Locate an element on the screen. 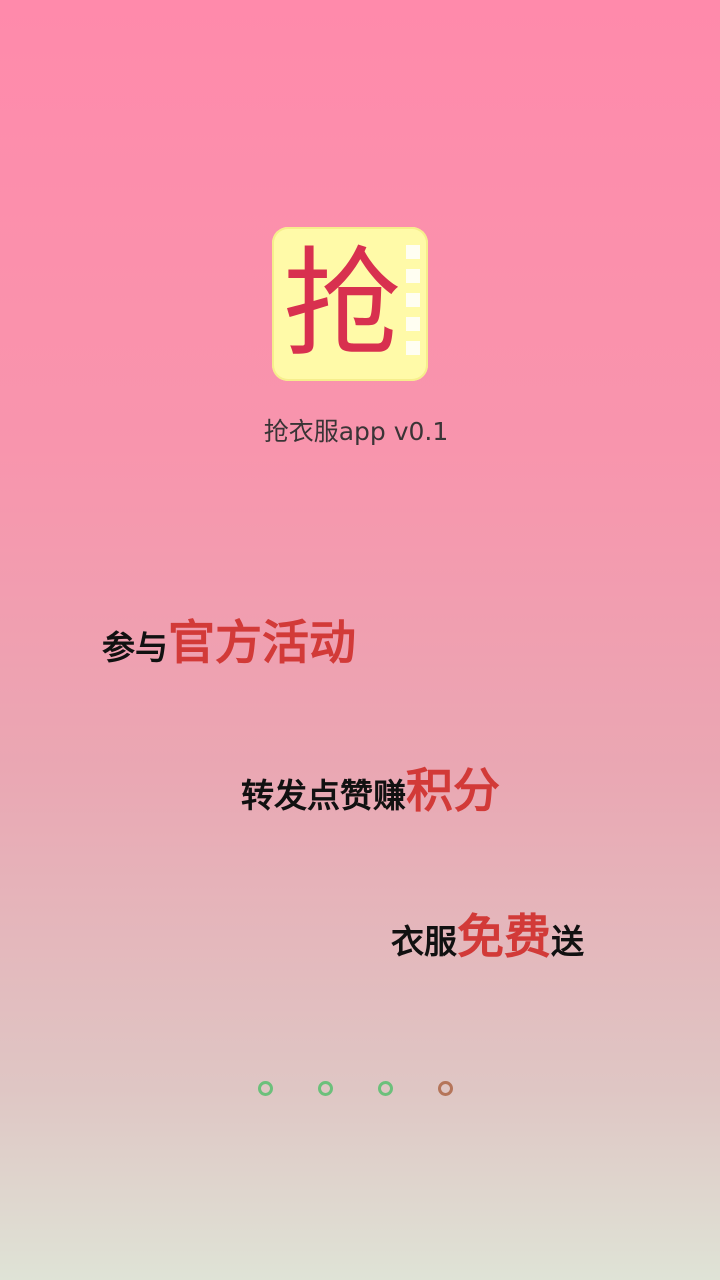 The height and width of the screenshot is (1280, 720). slogan-highlight: 免费 is located at coordinates (504, 937).